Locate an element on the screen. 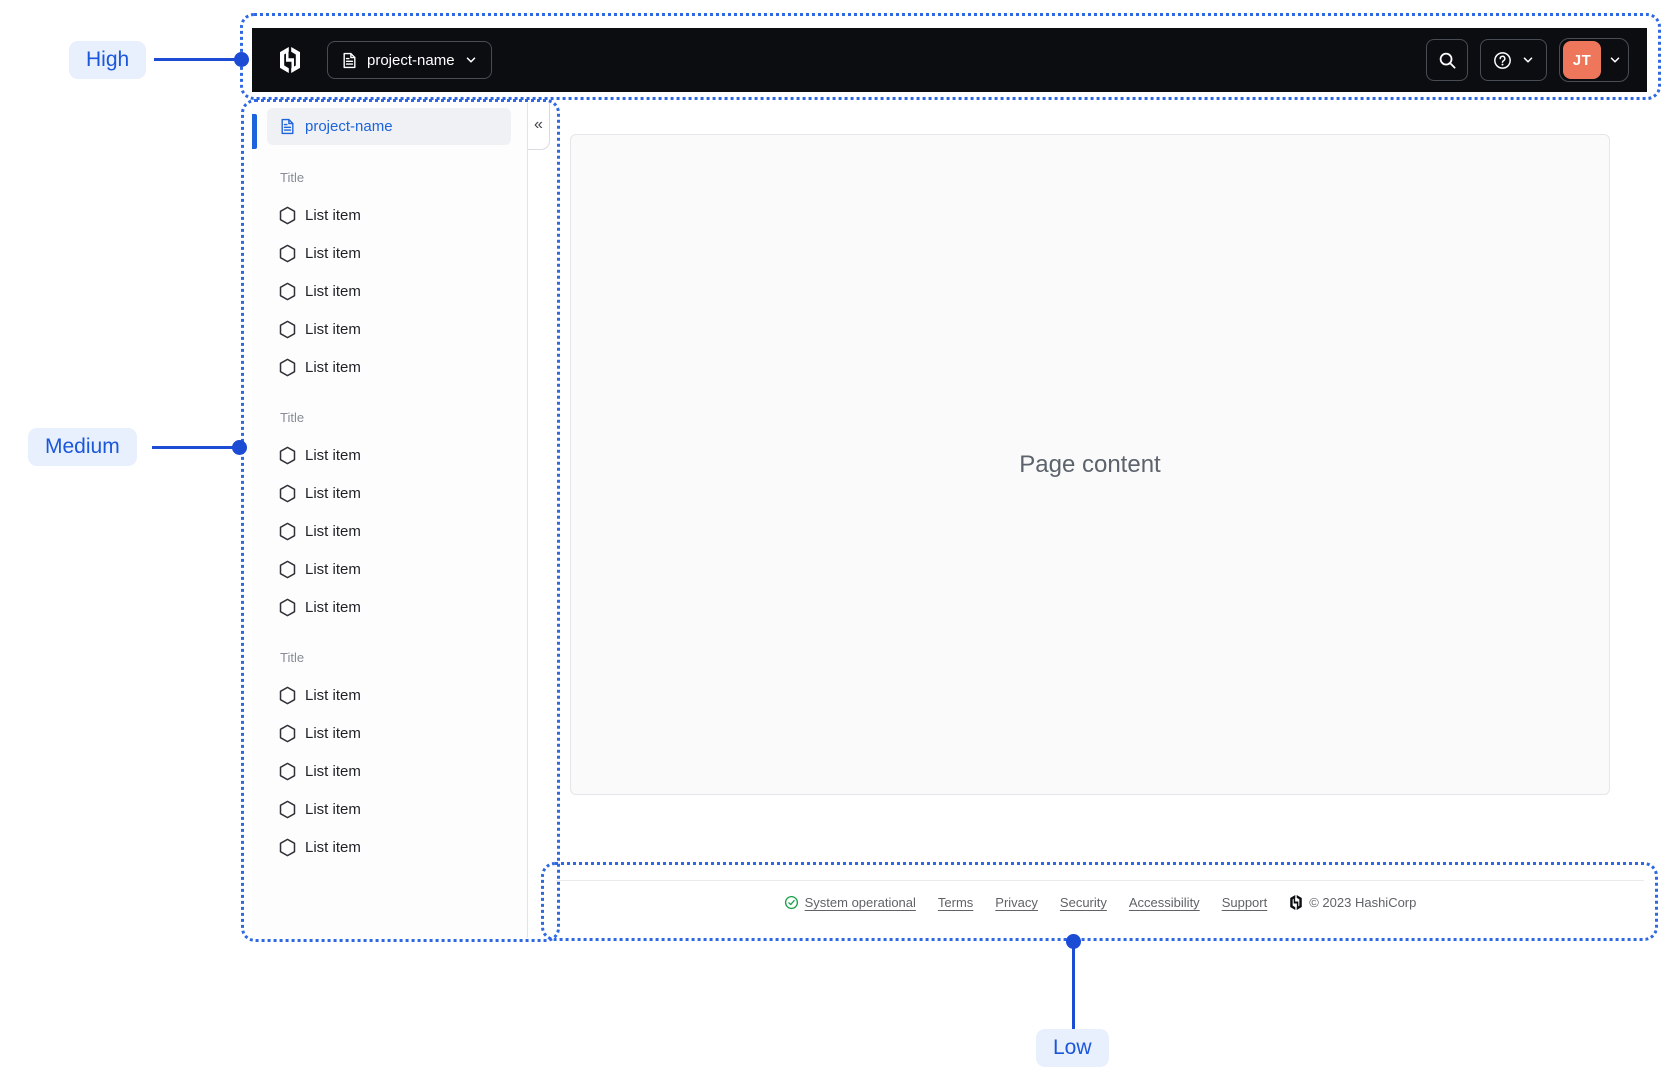  side-nav-header: project-name is located at coordinates (389, 128).